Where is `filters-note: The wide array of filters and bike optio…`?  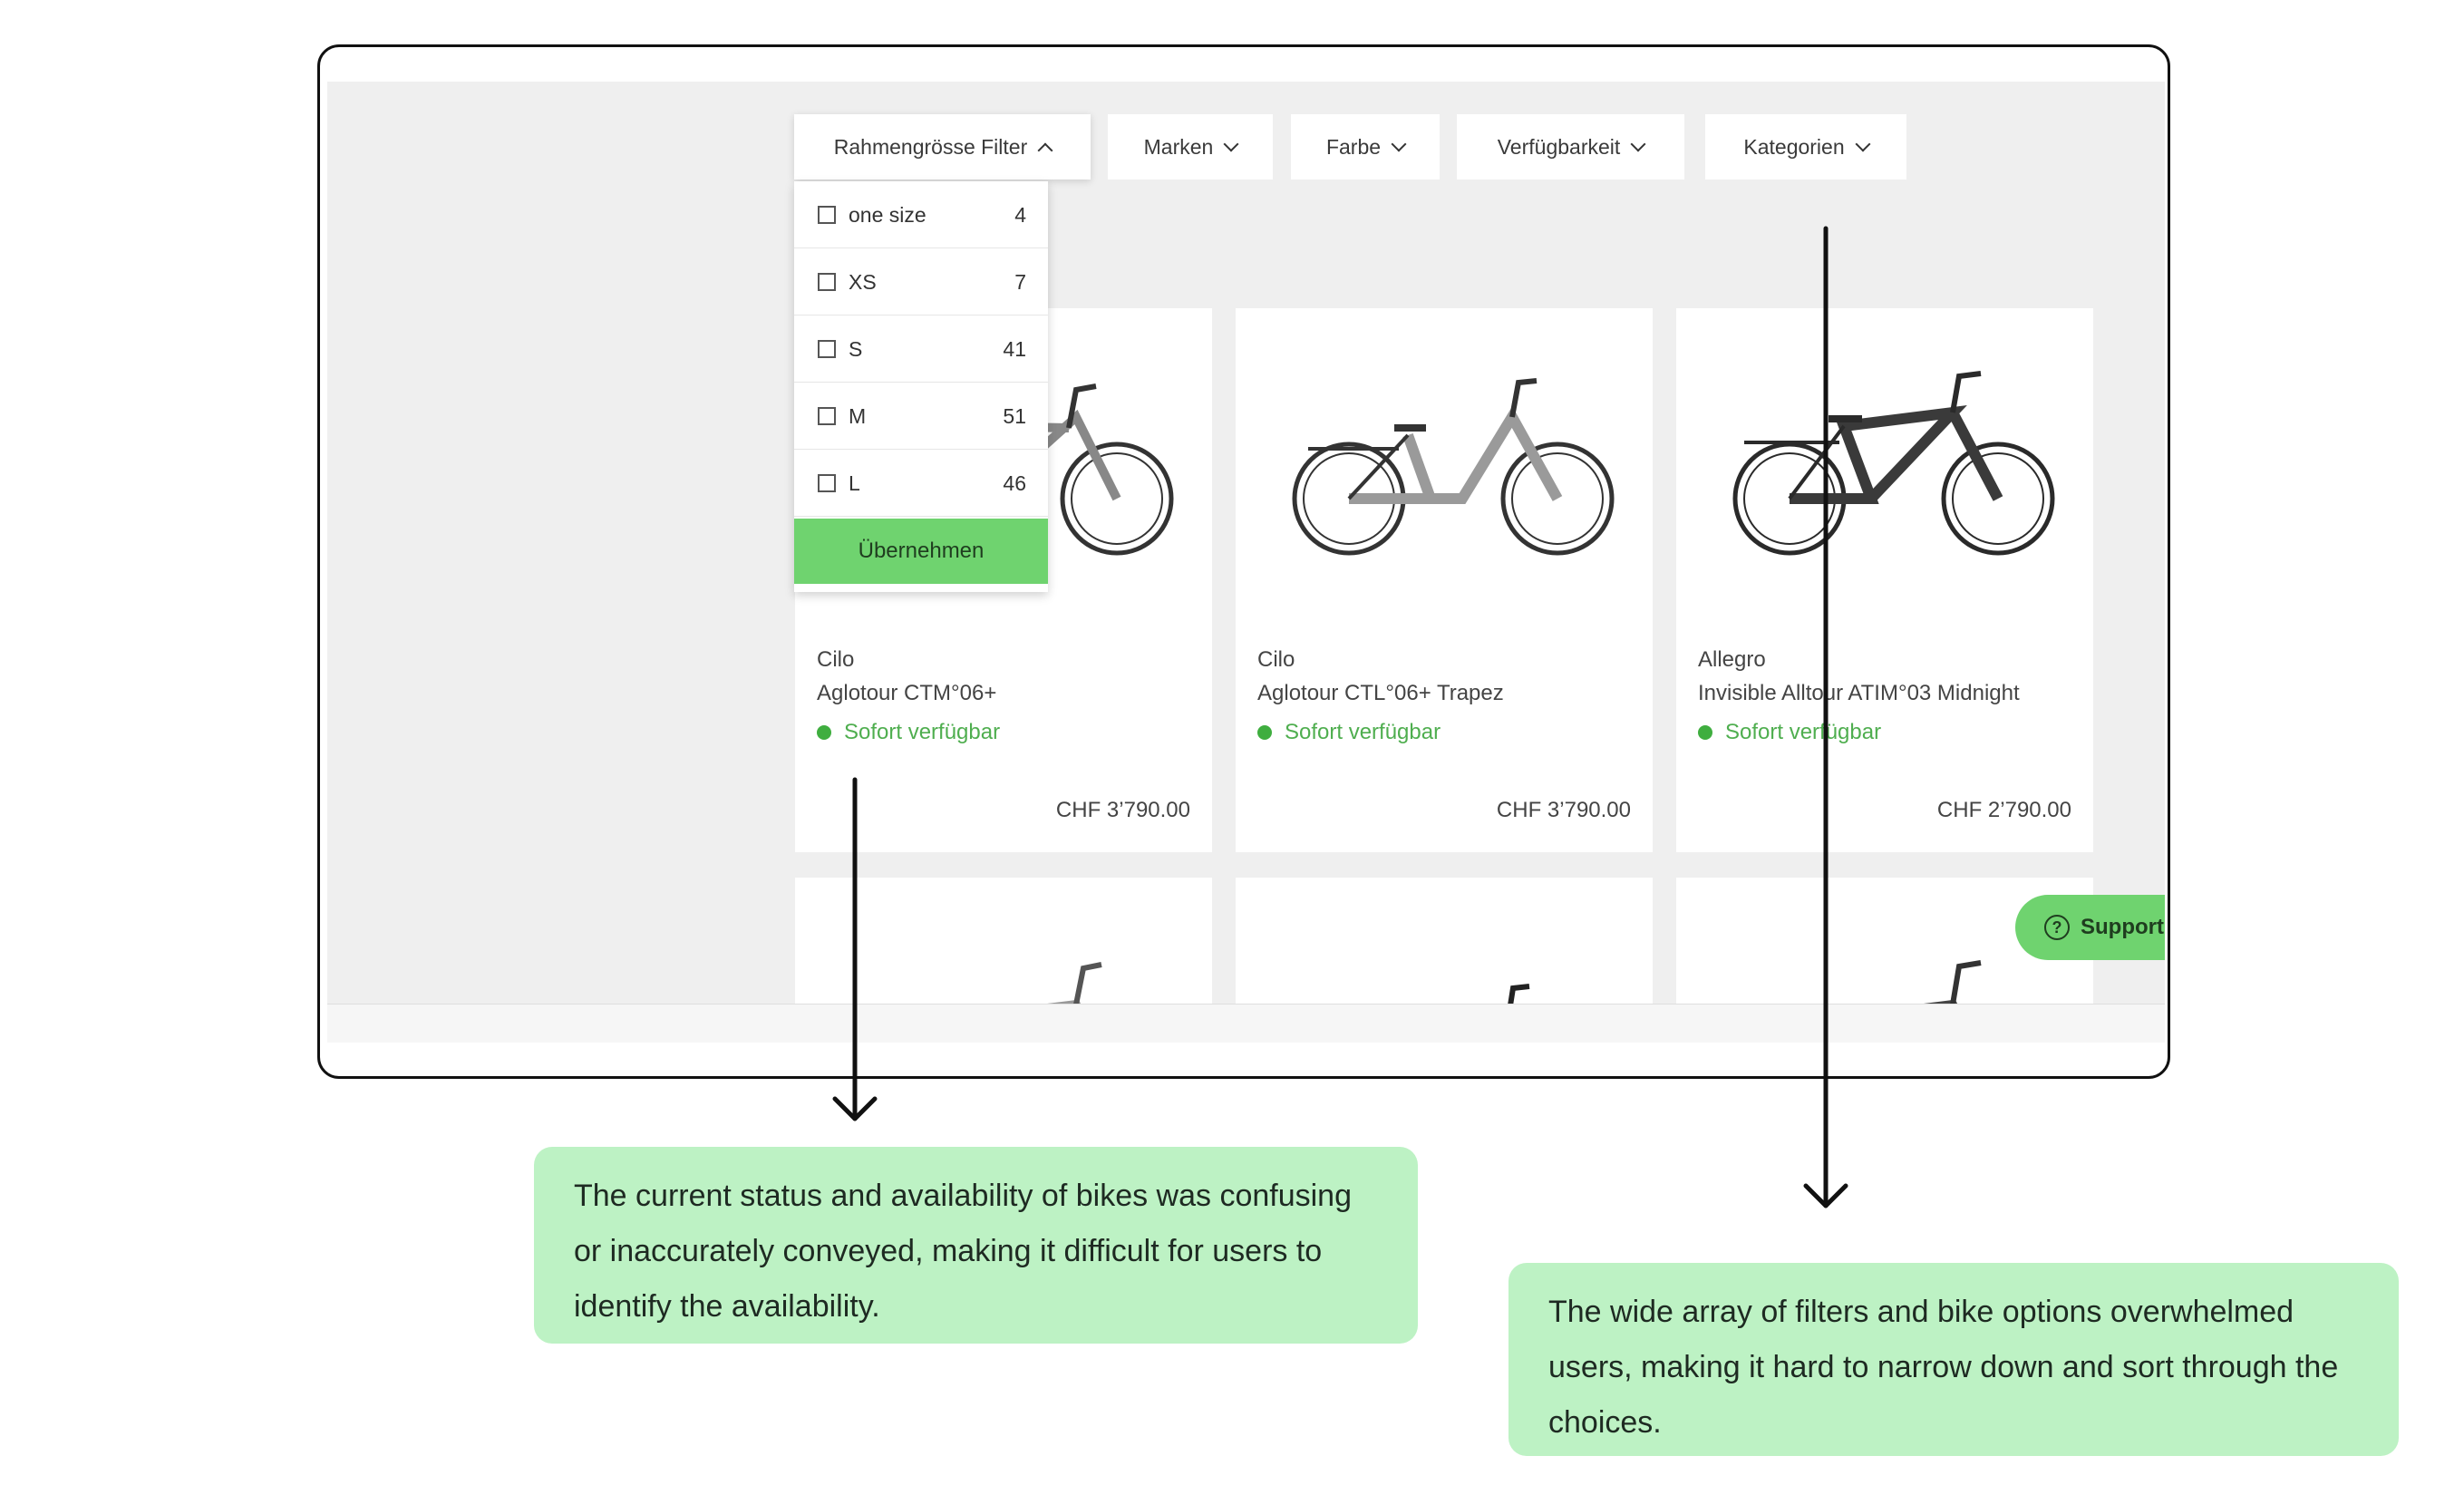
filters-note: The wide array of filters and bike optio… is located at coordinates (1953, 1359).